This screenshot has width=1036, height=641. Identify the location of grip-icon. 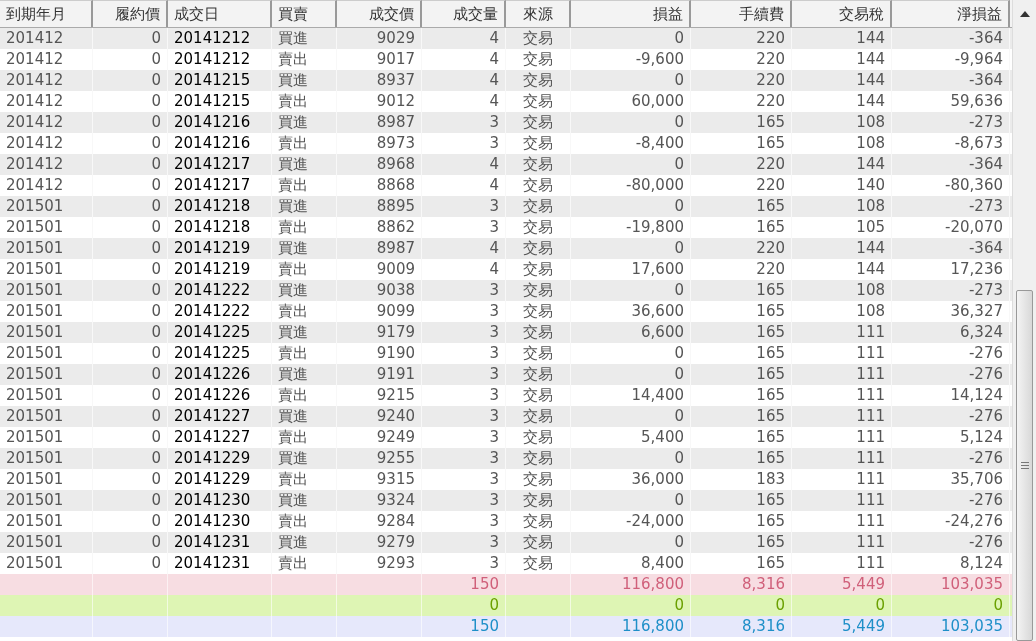
(1024, 465).